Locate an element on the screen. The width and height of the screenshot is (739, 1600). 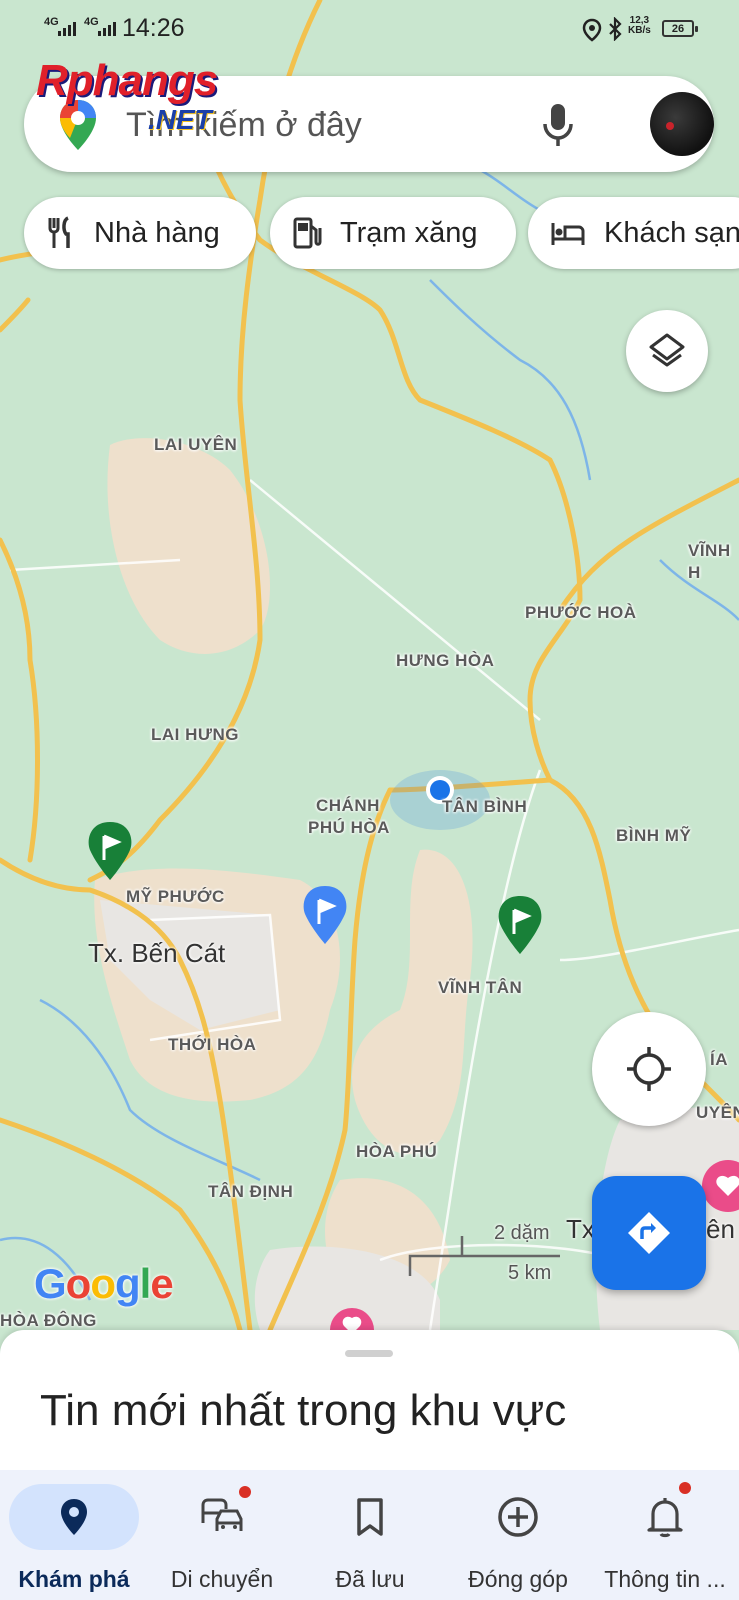
nav-contribute-indicator is located at coordinates (518, 1517).